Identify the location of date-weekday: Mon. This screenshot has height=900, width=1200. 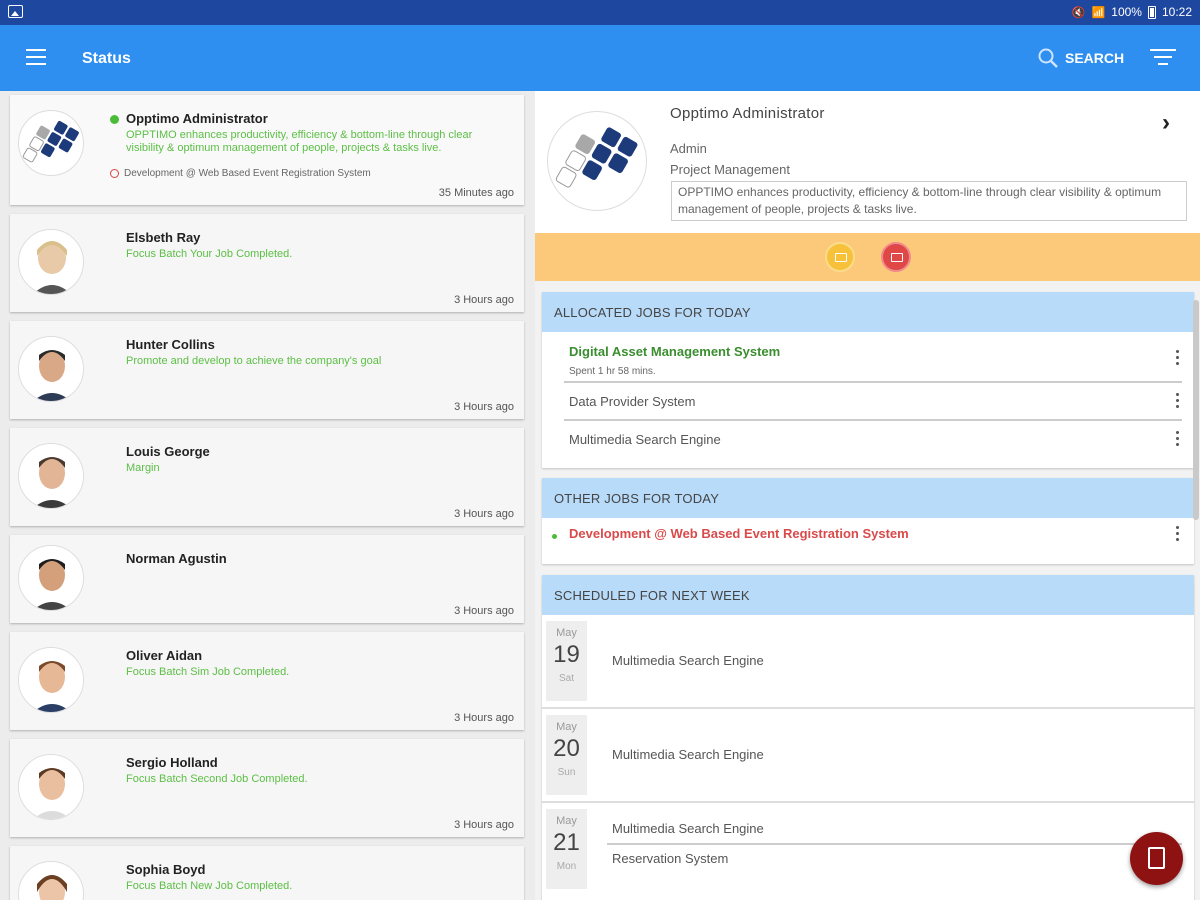
(566, 866).